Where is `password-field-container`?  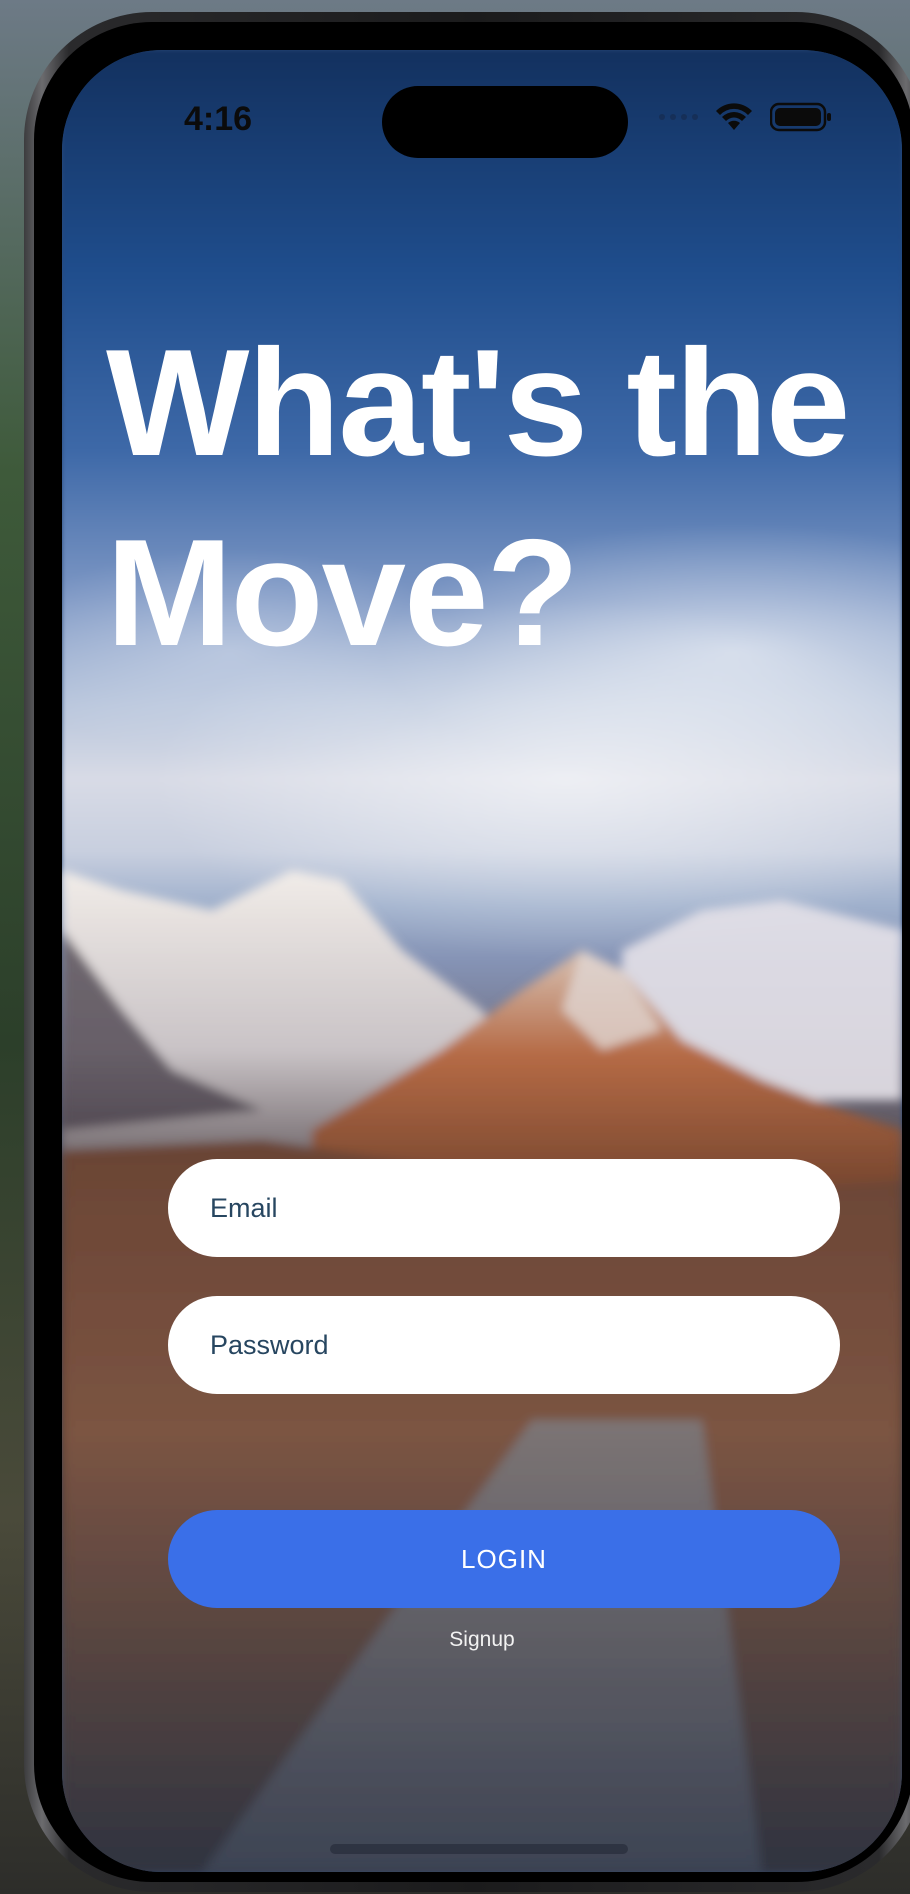 password-field-container is located at coordinates (504, 1345).